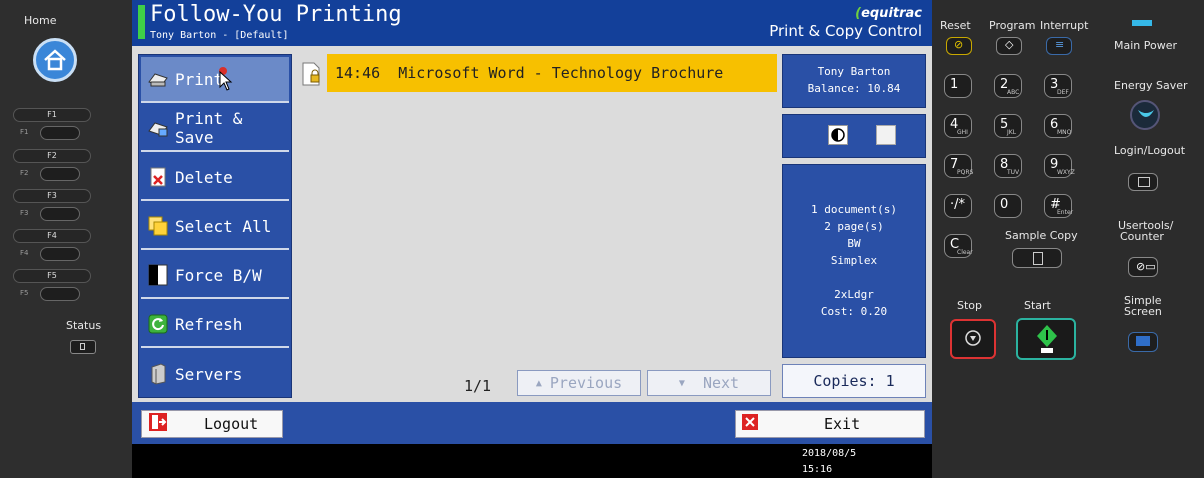 Image resolution: width=1204 pixels, height=478 pixels. What do you see at coordinates (52, 115) in the screenshot?
I see `f1-label: F1` at bounding box center [52, 115].